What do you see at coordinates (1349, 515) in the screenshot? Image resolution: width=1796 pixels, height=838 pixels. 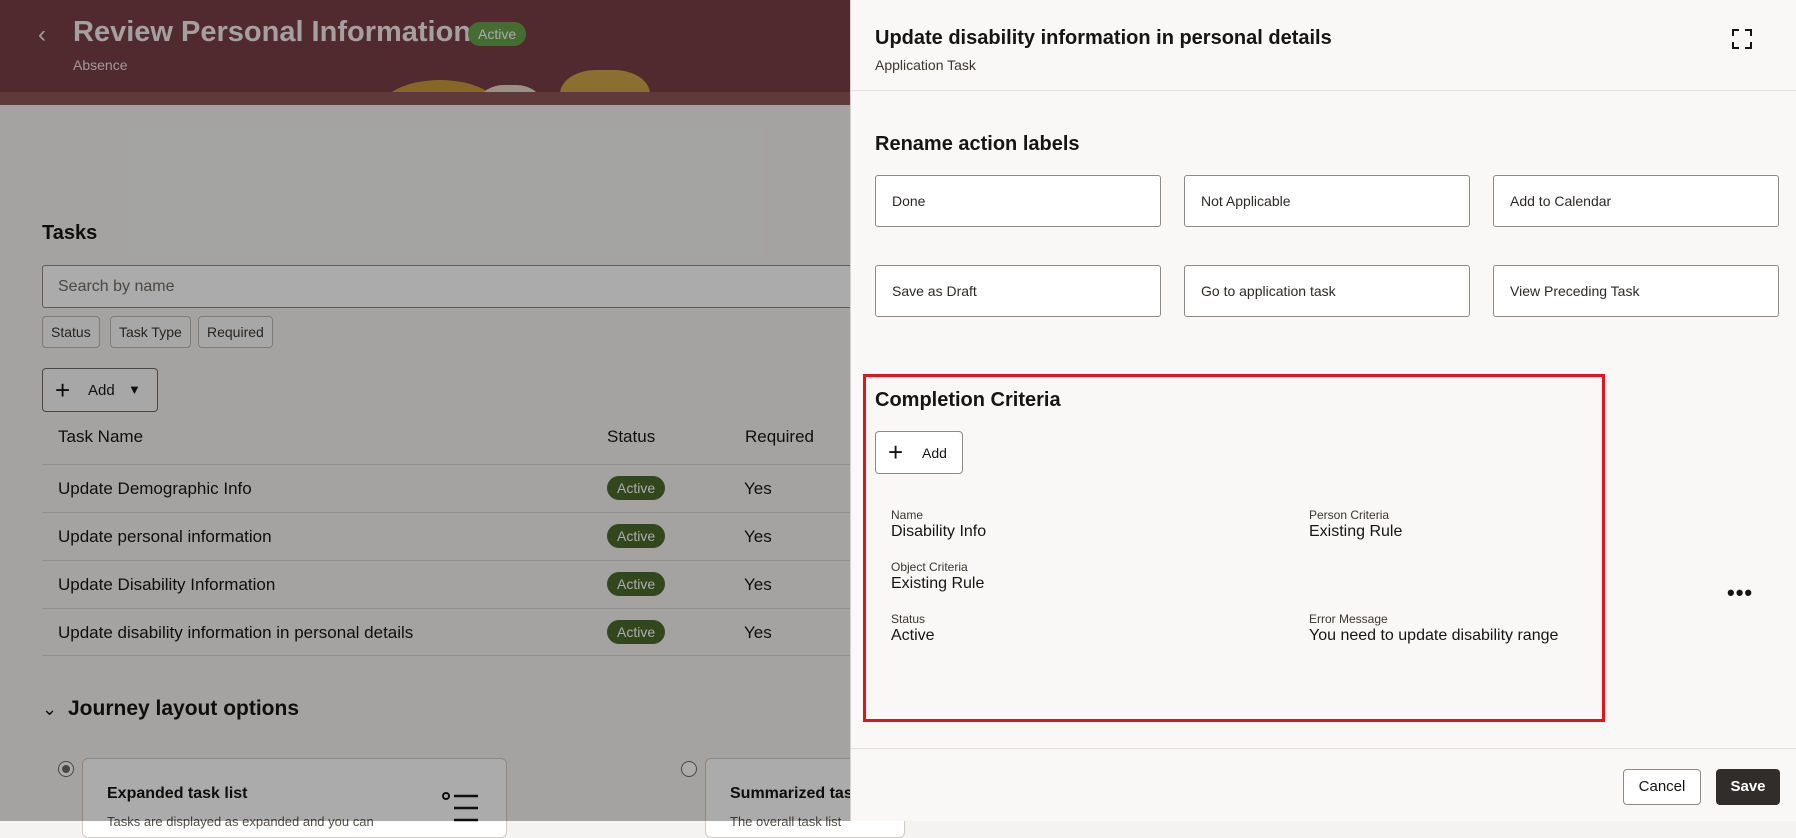 I see `person-criteria-label: Person Criteria` at bounding box center [1349, 515].